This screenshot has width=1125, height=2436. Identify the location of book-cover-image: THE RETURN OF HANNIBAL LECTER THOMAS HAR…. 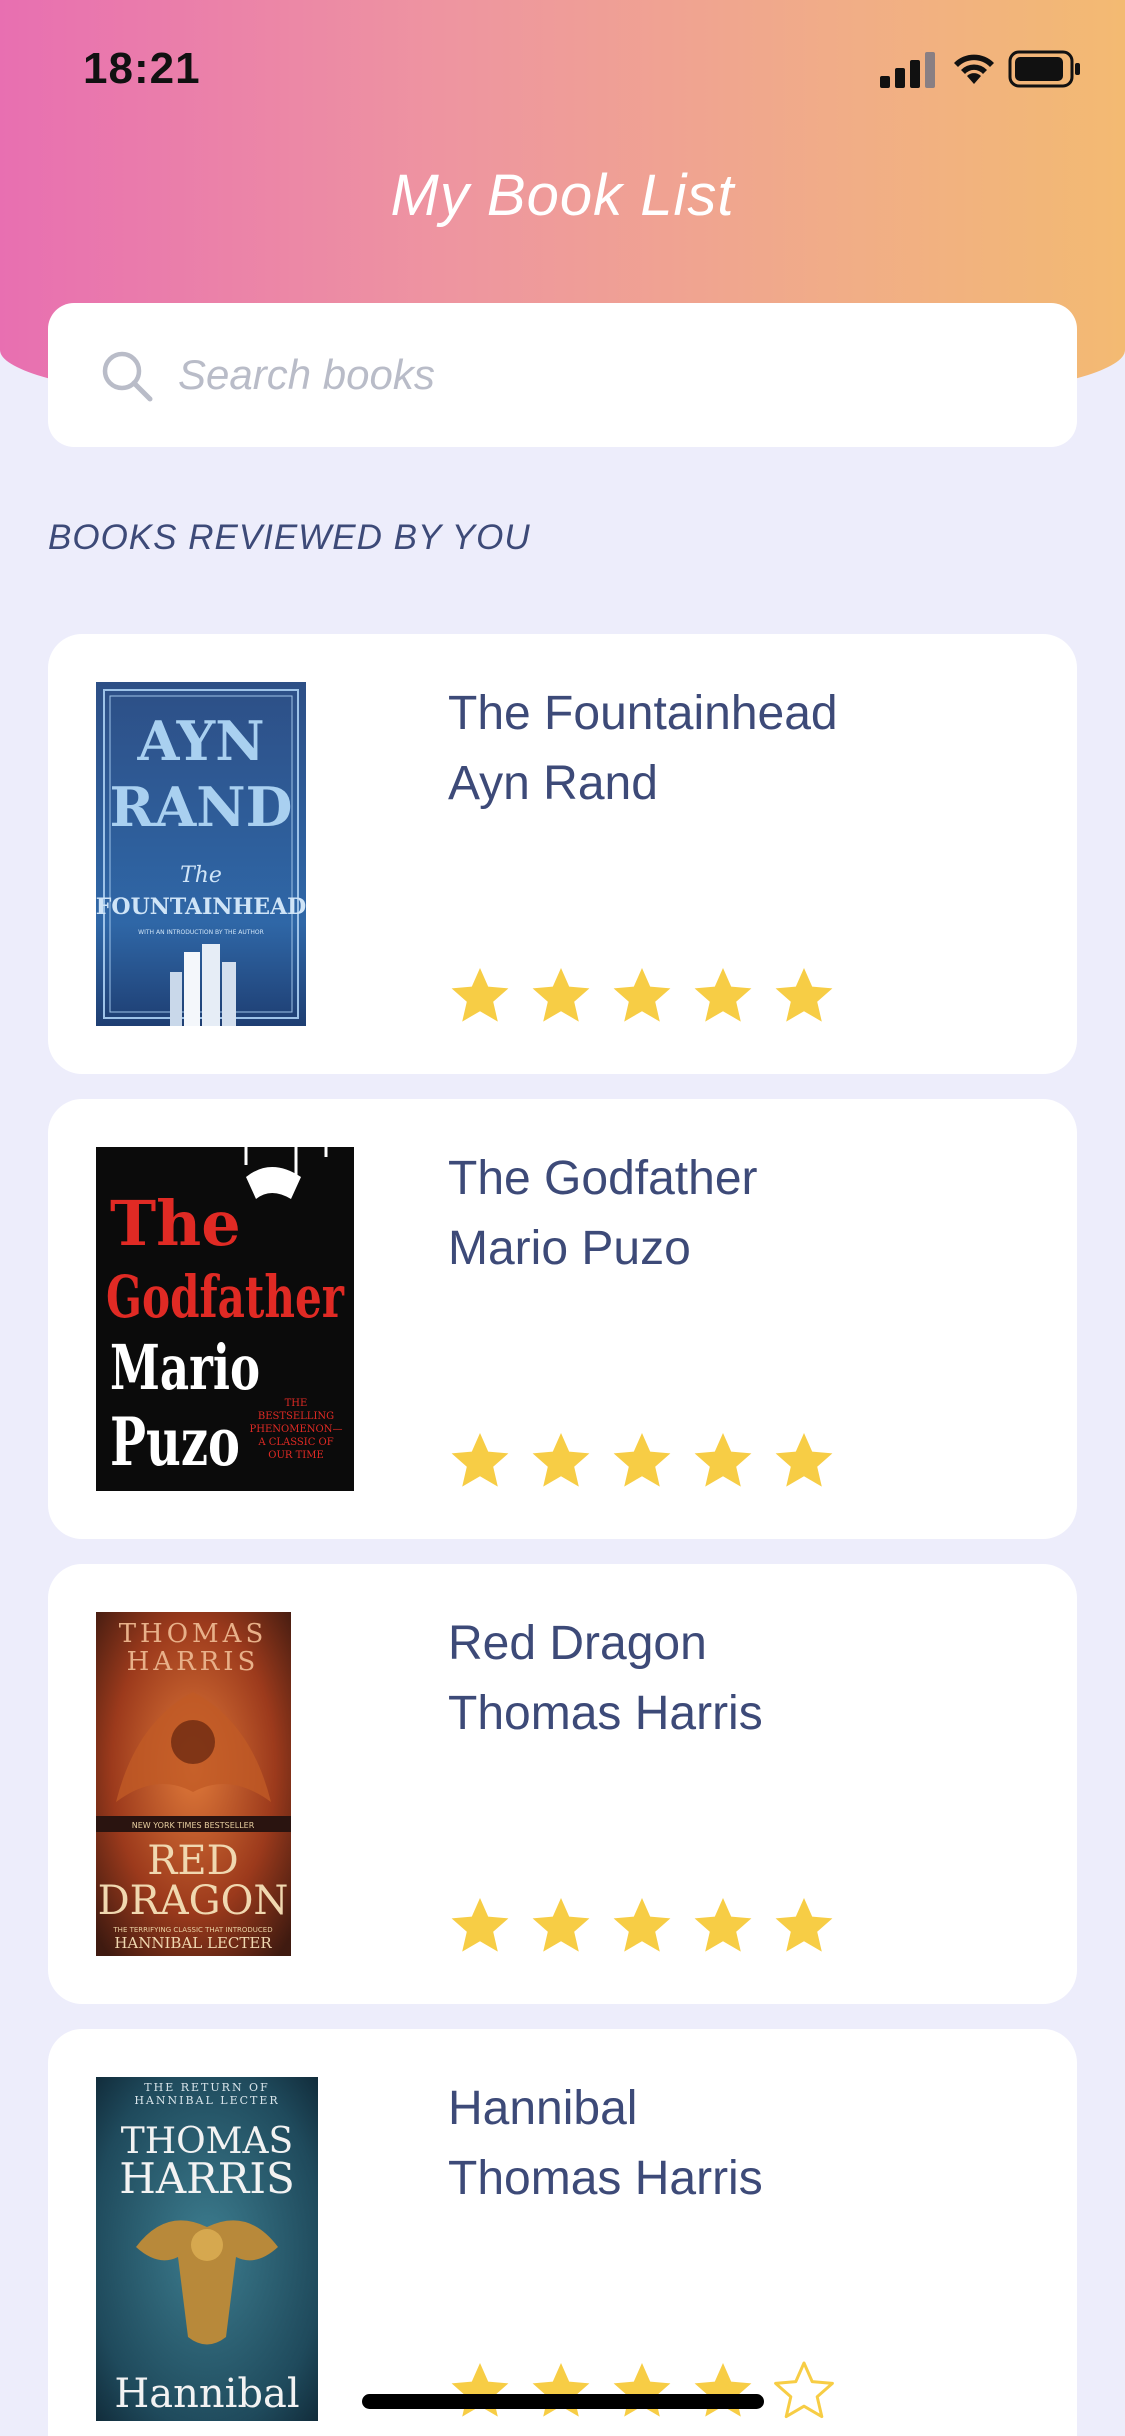
(207, 2249).